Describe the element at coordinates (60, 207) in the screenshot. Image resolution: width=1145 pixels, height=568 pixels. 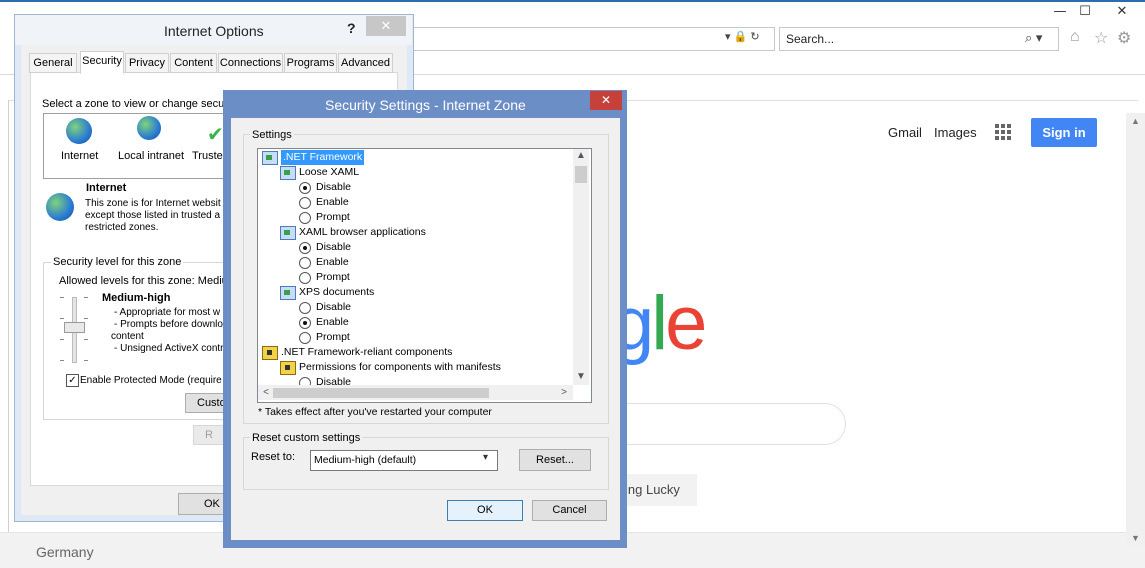
I see `selected-zone-globe-icon` at that location.